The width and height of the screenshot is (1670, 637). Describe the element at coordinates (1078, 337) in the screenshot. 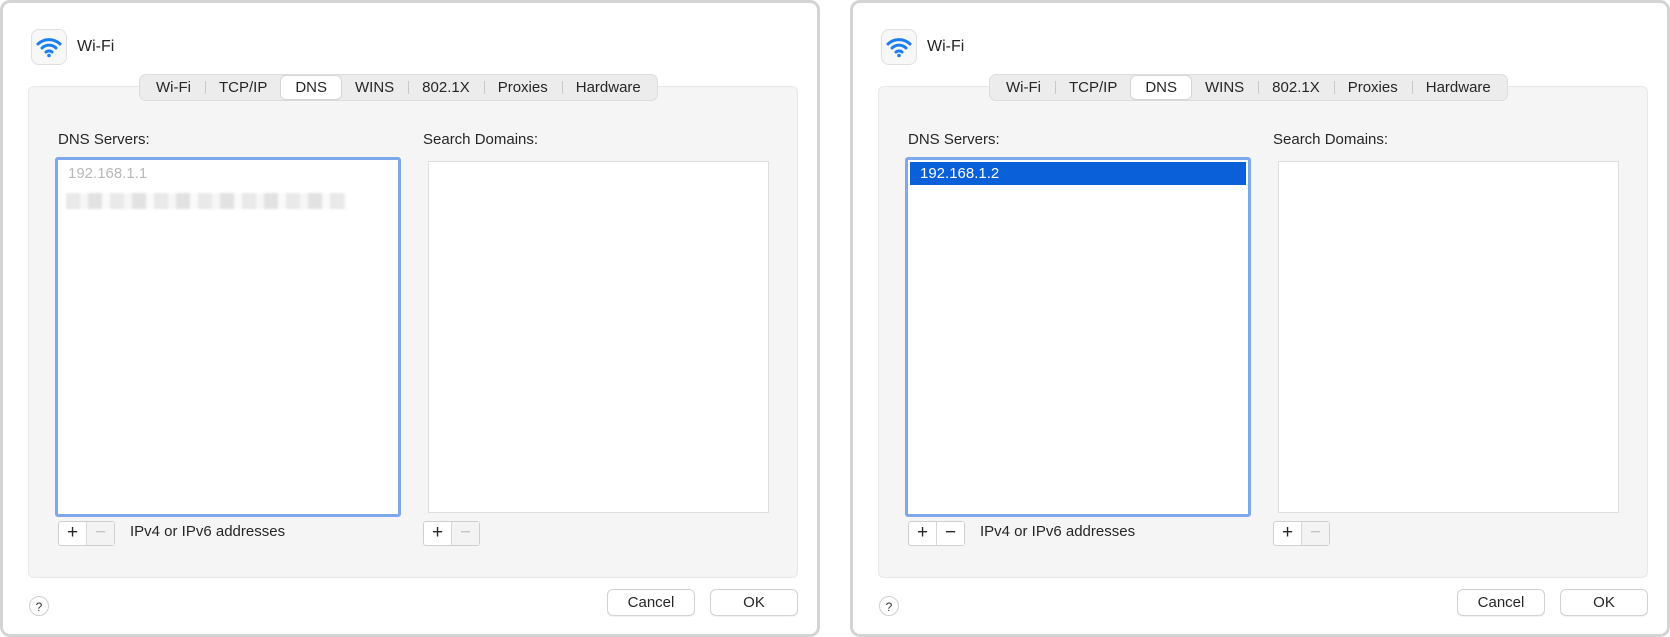

I see `dns-servers-list: 192.168.1.2` at that location.